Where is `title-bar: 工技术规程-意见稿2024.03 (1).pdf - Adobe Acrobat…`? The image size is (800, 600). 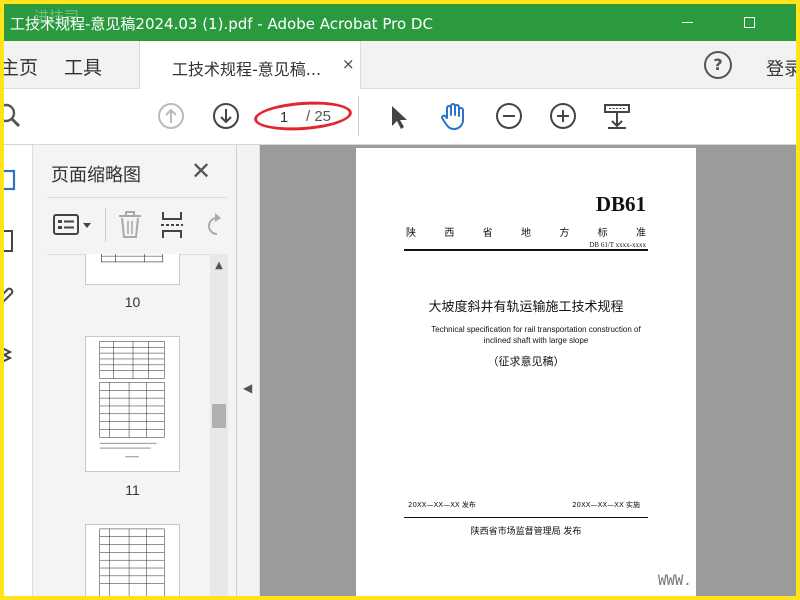 title-bar: 工技术规程-意见稿2024.03 (1).pdf - Adobe Acrobat… is located at coordinates (400, 22).